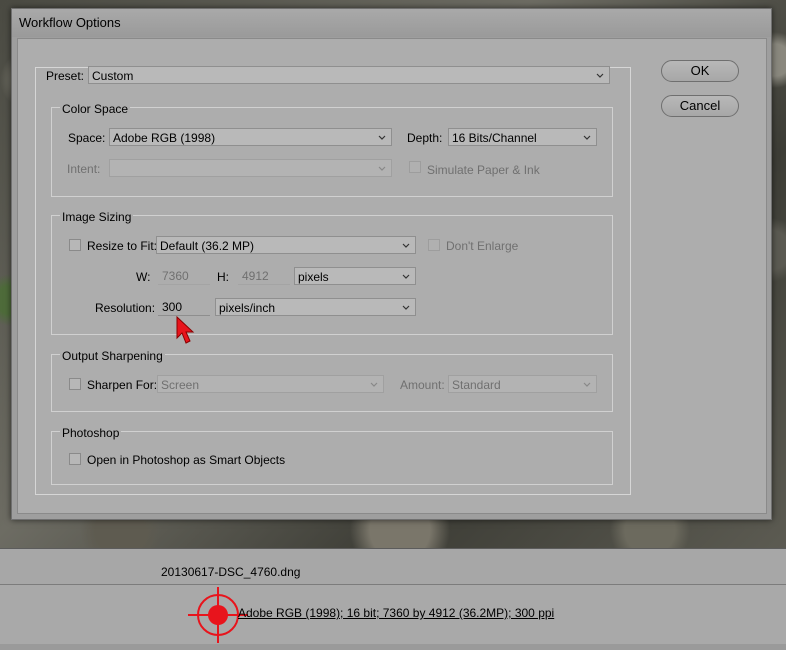 This screenshot has width=786, height=650. What do you see at coordinates (250, 137) in the screenshot?
I see `space-select: Adobe RGB (1998)` at bounding box center [250, 137].